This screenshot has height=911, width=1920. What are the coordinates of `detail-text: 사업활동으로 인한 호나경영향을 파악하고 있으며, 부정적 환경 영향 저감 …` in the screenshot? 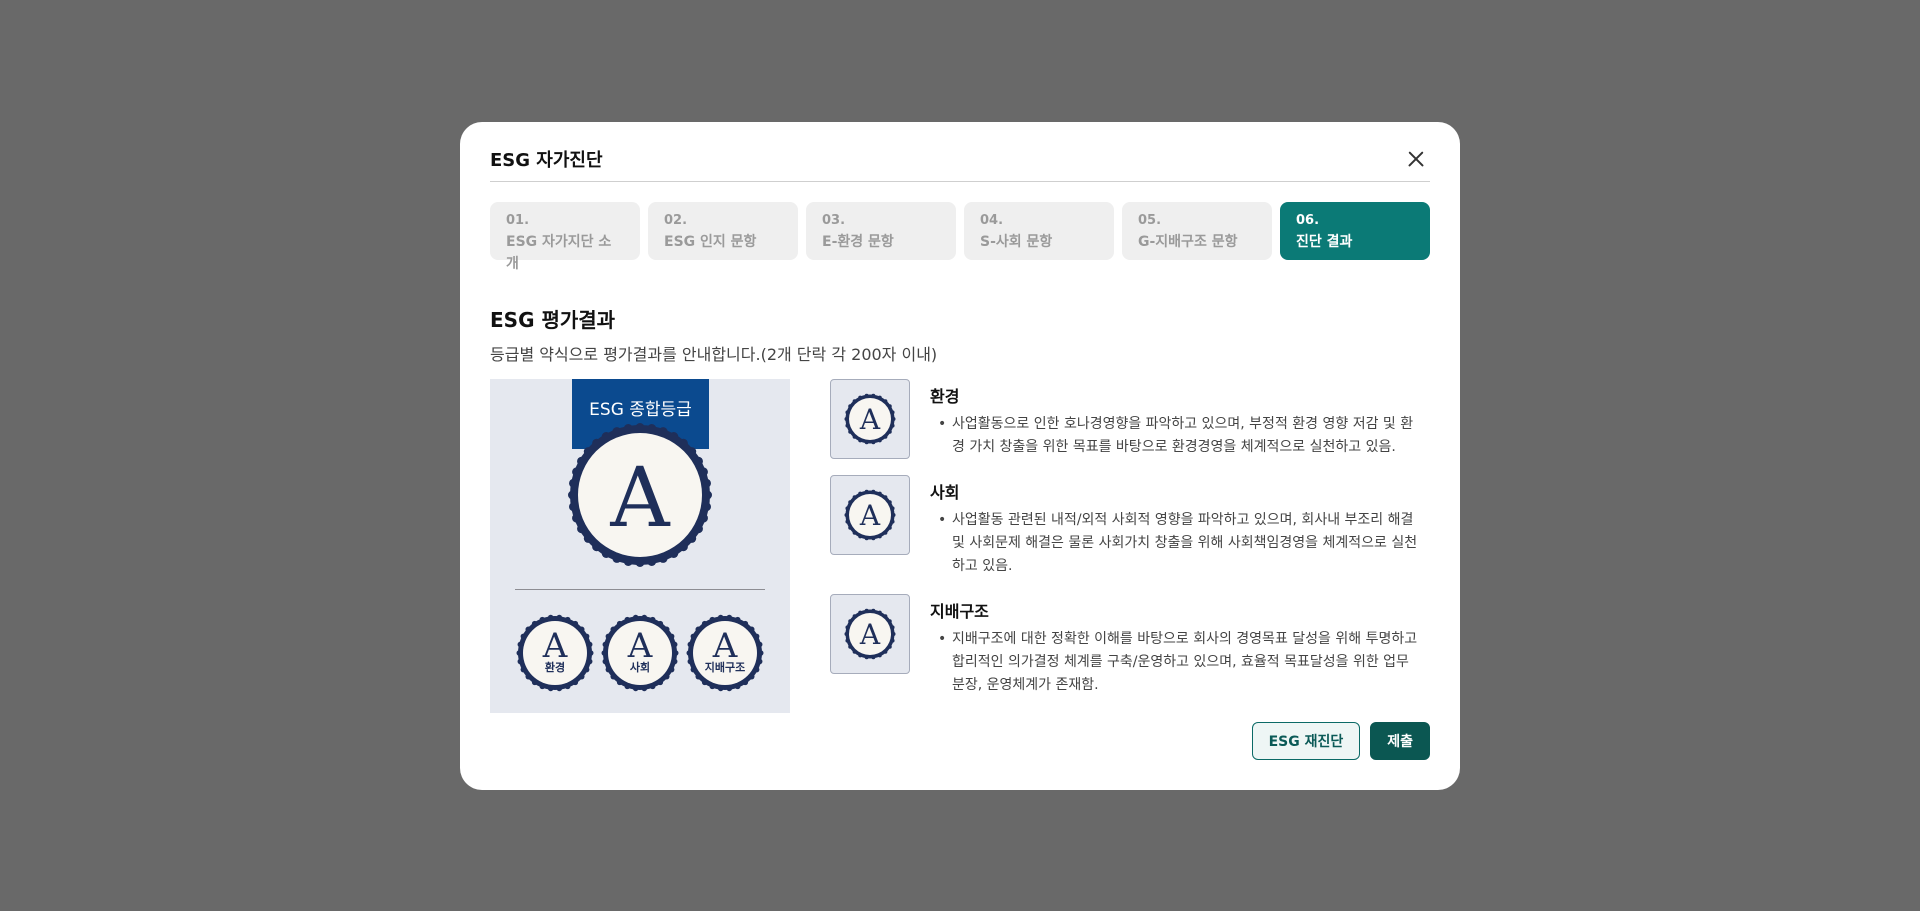 It's located at (1183, 435).